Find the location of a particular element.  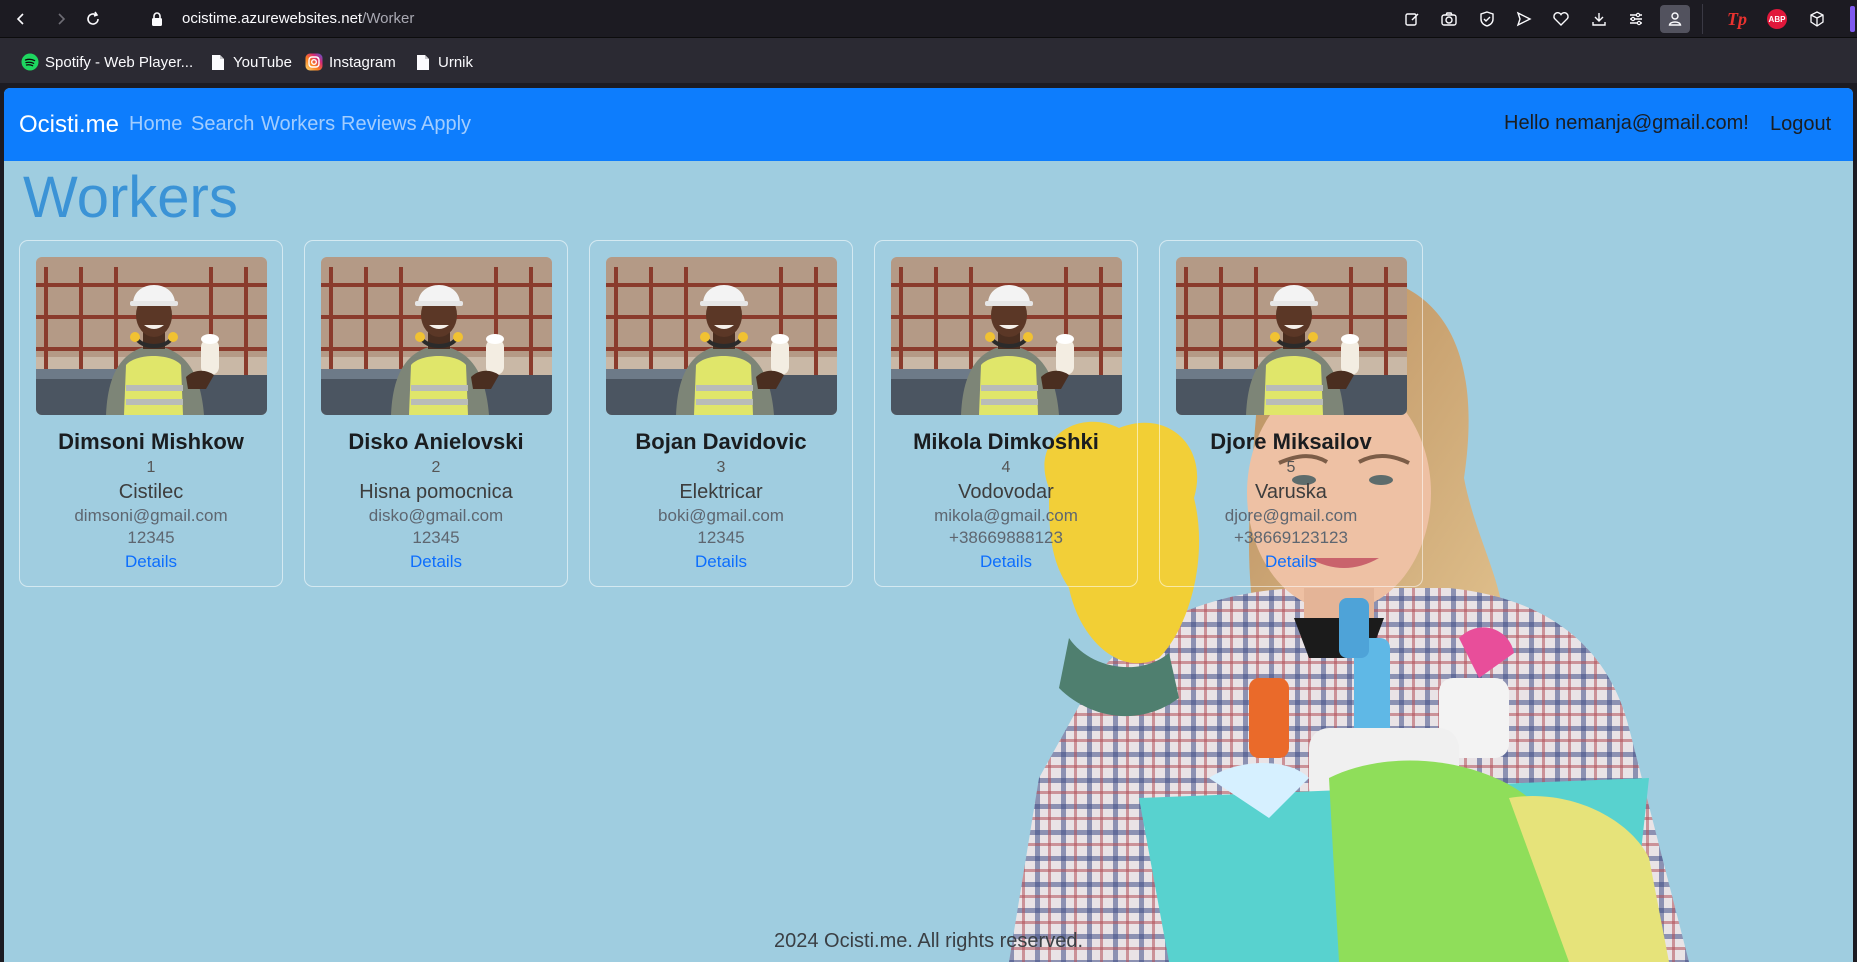

worker-name: Mikola Dimkoshki is located at coordinates (1006, 441).